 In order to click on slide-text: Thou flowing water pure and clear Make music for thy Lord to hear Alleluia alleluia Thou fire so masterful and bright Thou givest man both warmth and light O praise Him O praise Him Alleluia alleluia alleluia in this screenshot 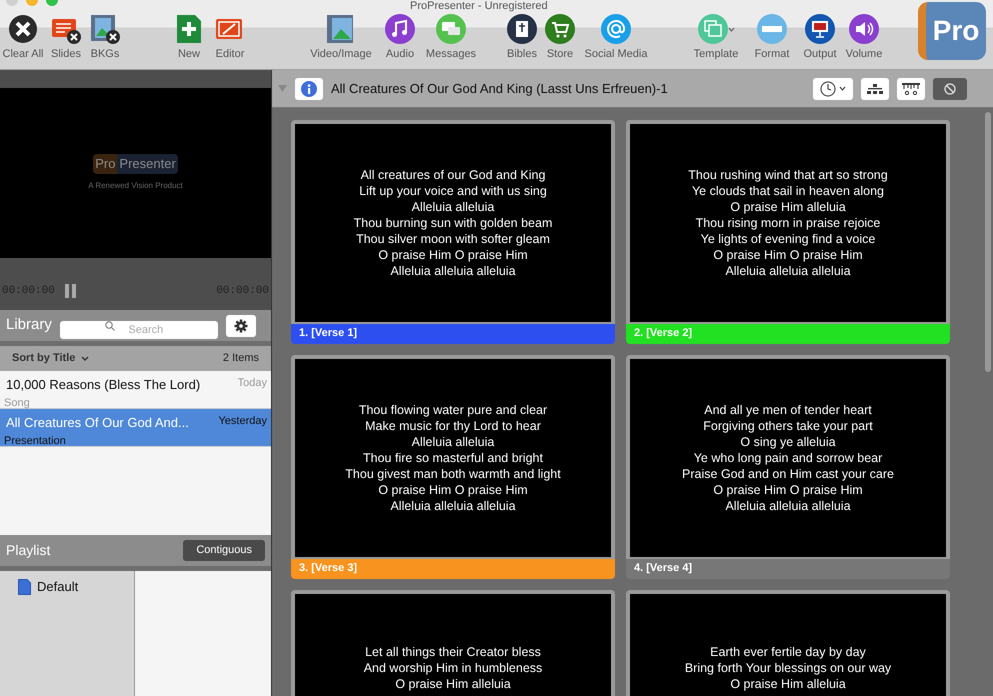, I will do `click(453, 458)`.